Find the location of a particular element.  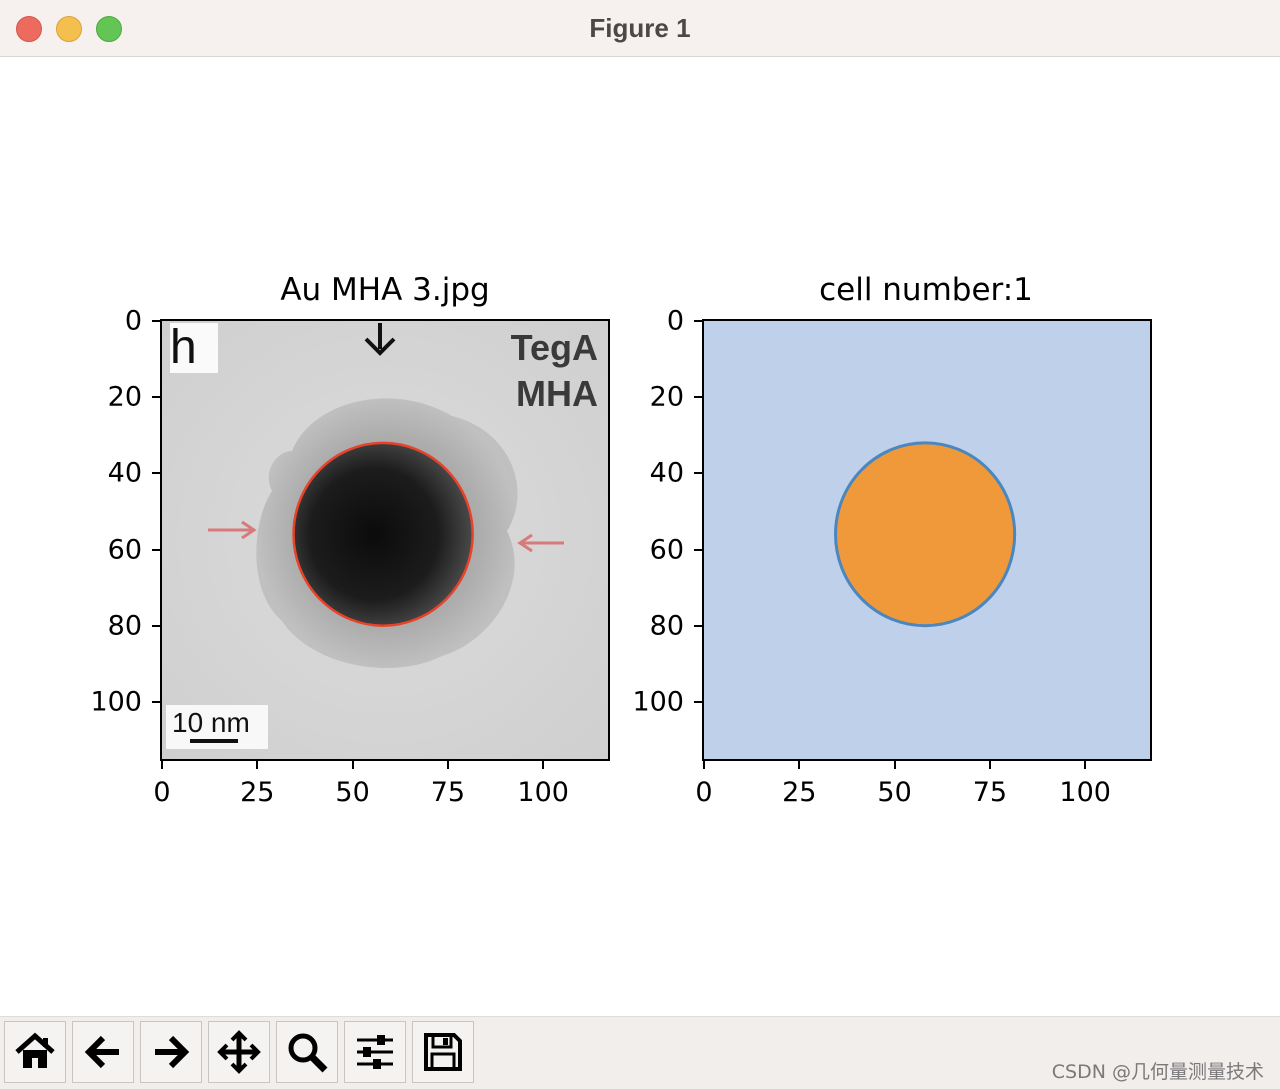

left-ytick-label: 80 is located at coordinates (124, 626).